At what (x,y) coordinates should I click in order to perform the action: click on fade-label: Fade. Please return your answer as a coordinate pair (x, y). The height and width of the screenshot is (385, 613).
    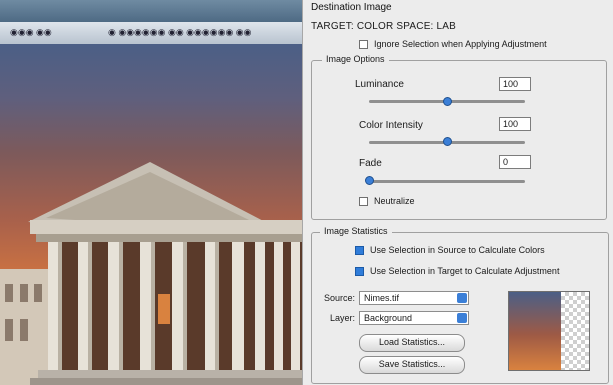
    Looking at the image, I should click on (370, 163).